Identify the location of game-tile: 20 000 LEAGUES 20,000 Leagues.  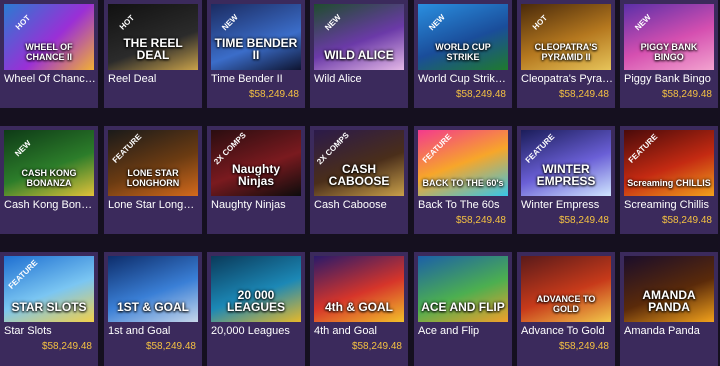
(256, 309).